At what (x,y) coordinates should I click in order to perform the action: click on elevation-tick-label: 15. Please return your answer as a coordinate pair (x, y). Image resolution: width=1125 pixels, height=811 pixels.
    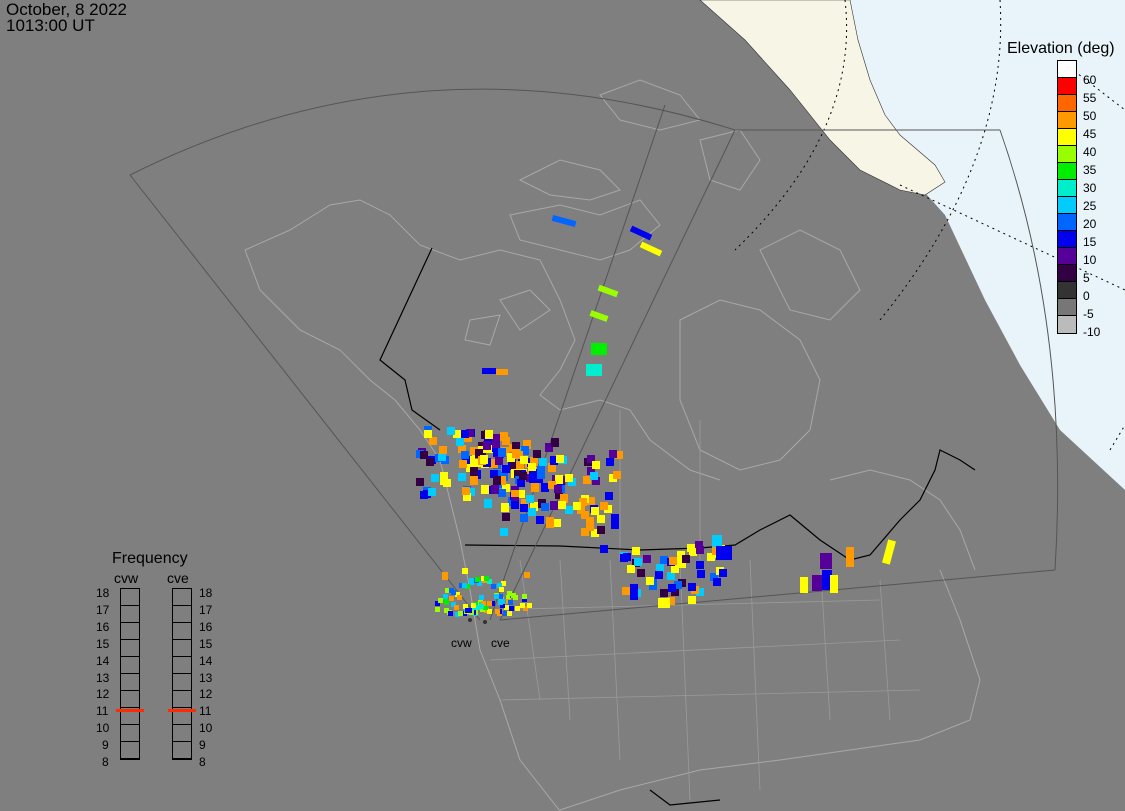
    Looking at the image, I should click on (1090, 242).